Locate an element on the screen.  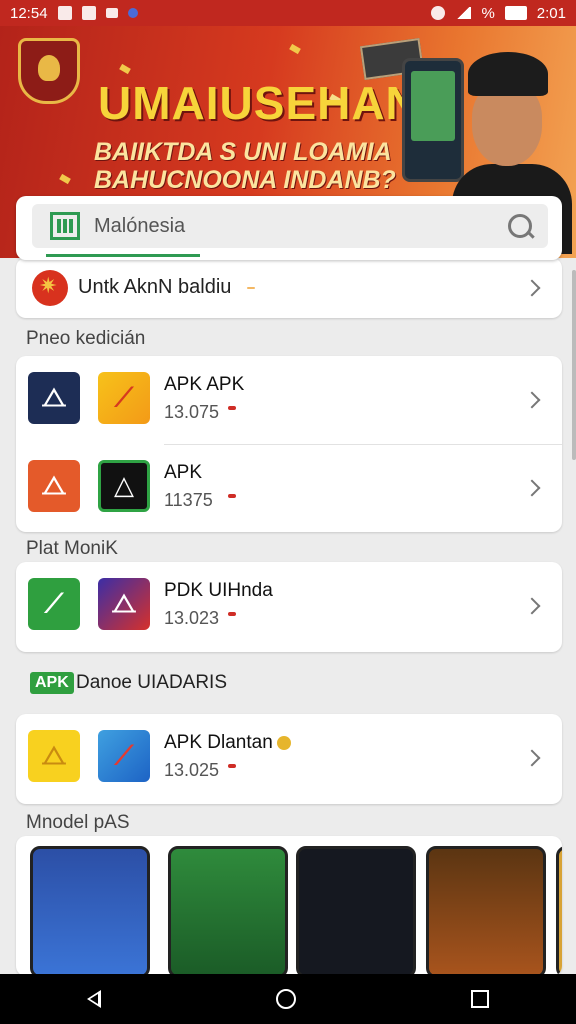
garuda-emblem-icon is located at coordinates (49, 71).